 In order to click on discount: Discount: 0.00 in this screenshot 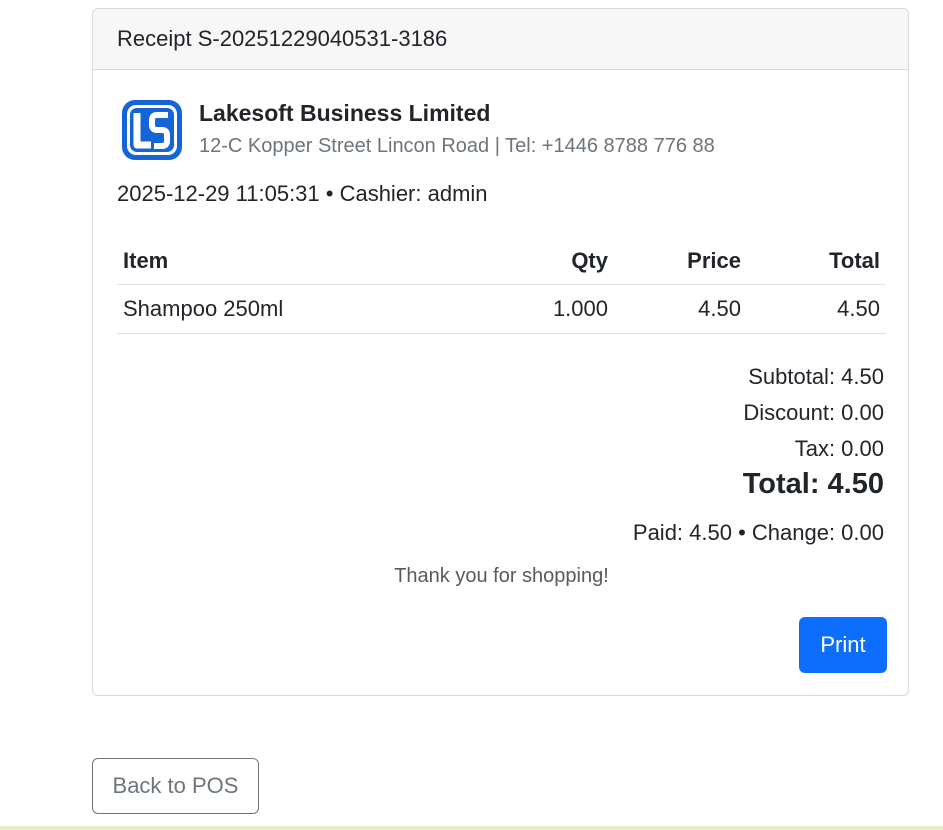, I will do `click(813, 412)`.